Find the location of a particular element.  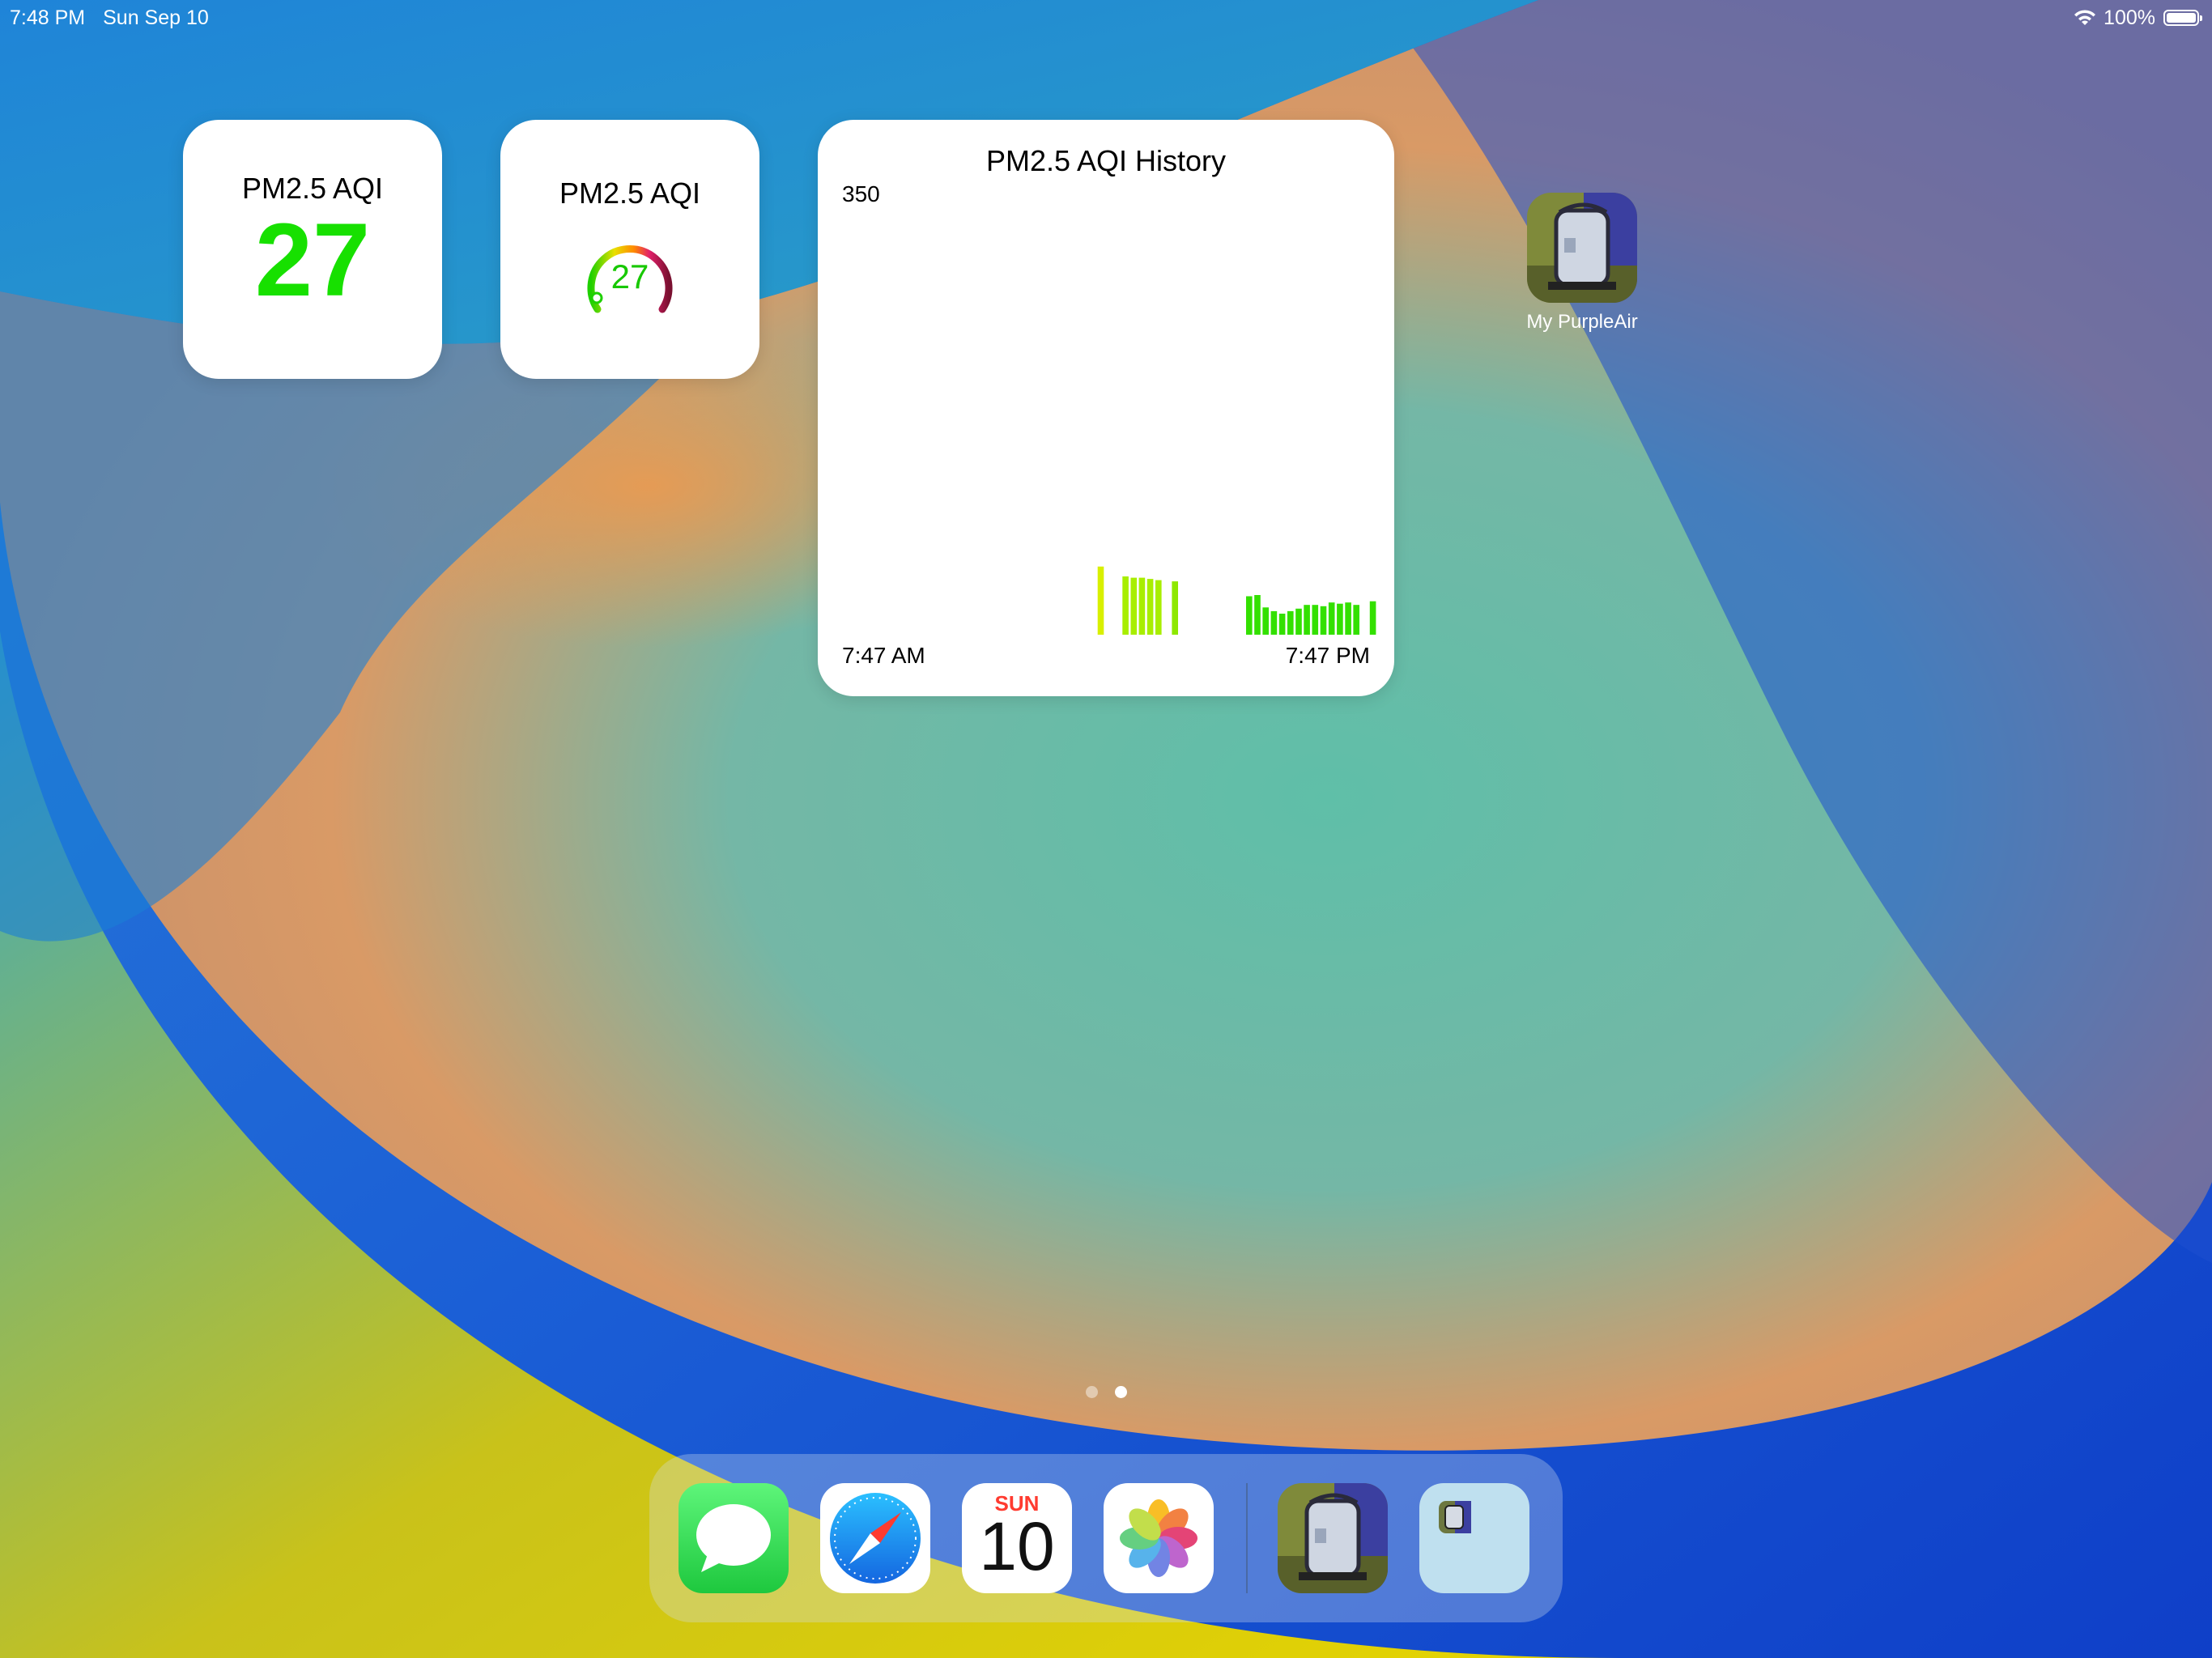

photos-flower-icon is located at coordinates (1159, 1538).